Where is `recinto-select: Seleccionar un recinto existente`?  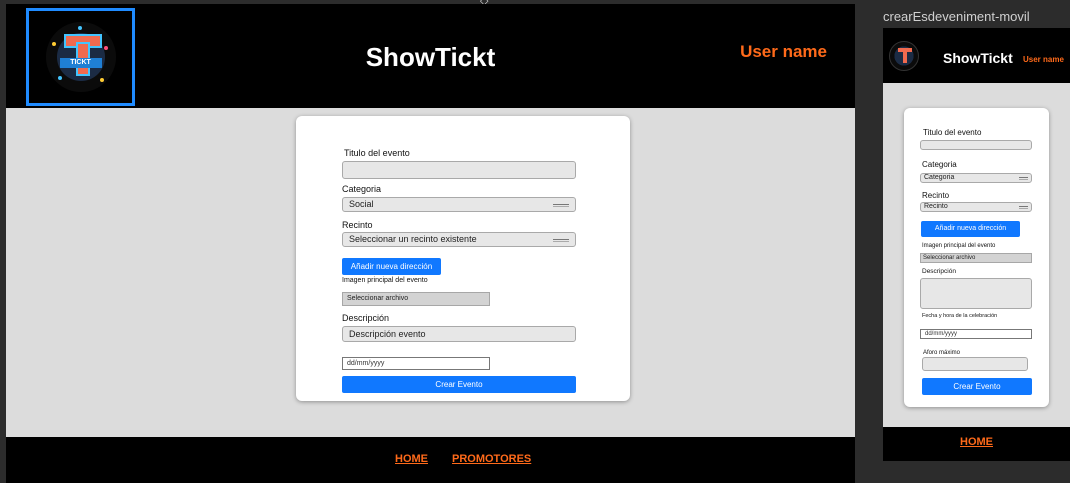 recinto-select: Seleccionar un recinto existente is located at coordinates (459, 239).